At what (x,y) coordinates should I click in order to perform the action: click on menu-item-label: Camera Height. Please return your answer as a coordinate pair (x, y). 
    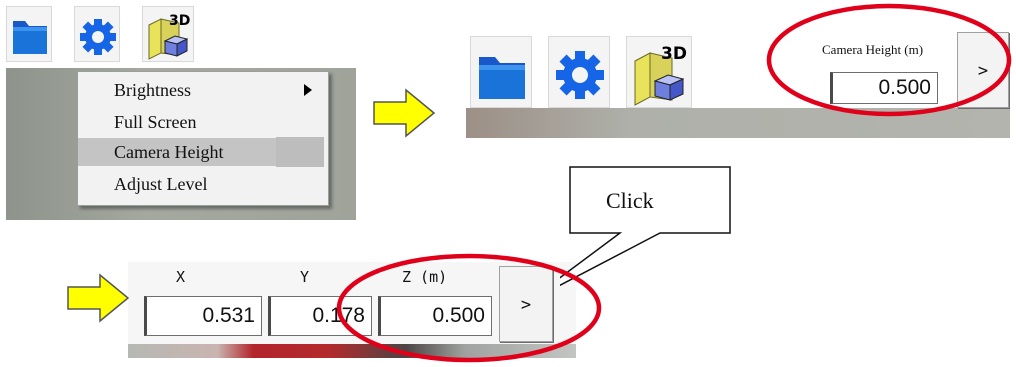
    Looking at the image, I should click on (169, 152).